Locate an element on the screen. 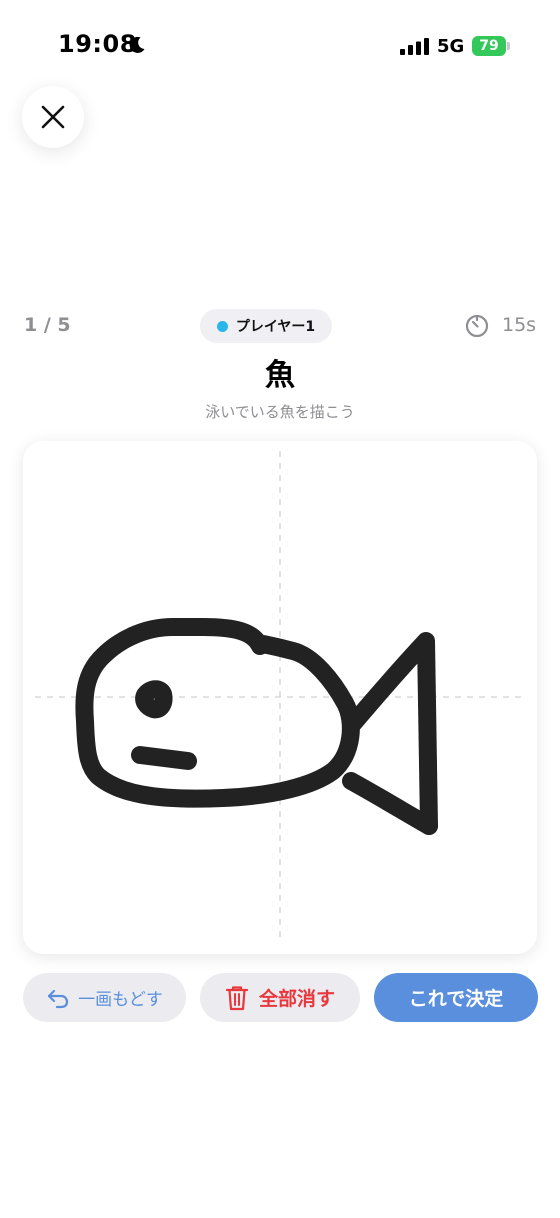 This screenshot has width=560, height=1218. status-bar: 19:08 5G 79 is located at coordinates (280, 46).